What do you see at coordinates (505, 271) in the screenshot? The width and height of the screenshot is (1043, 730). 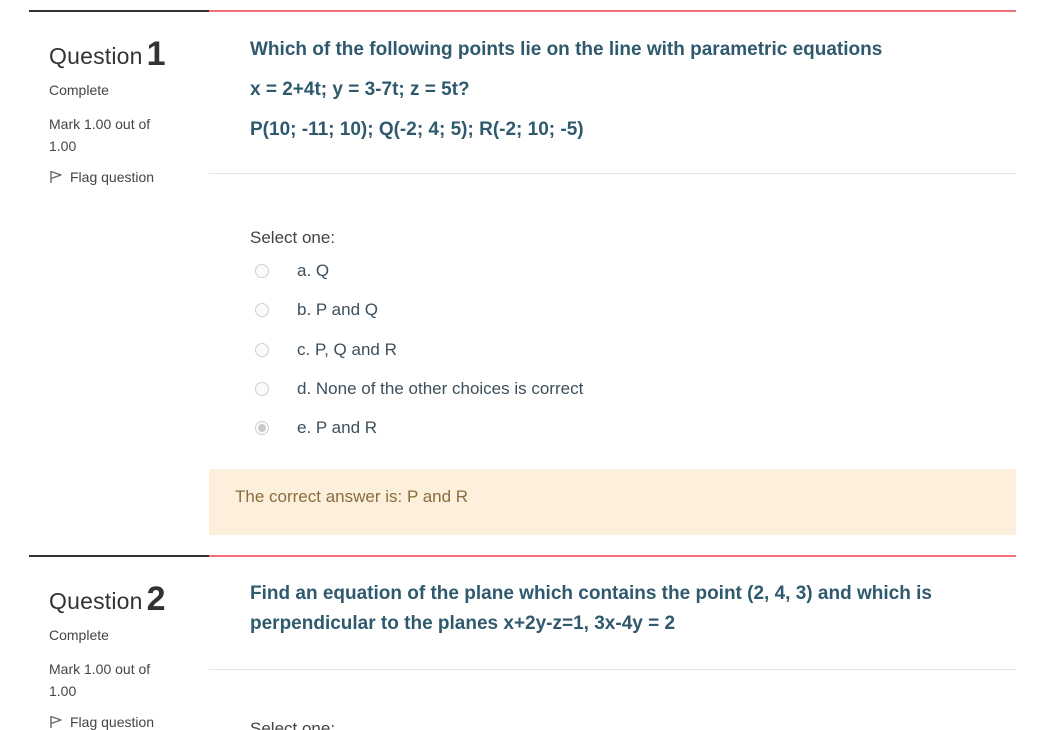 I see `answer-option-a: a. Q` at bounding box center [505, 271].